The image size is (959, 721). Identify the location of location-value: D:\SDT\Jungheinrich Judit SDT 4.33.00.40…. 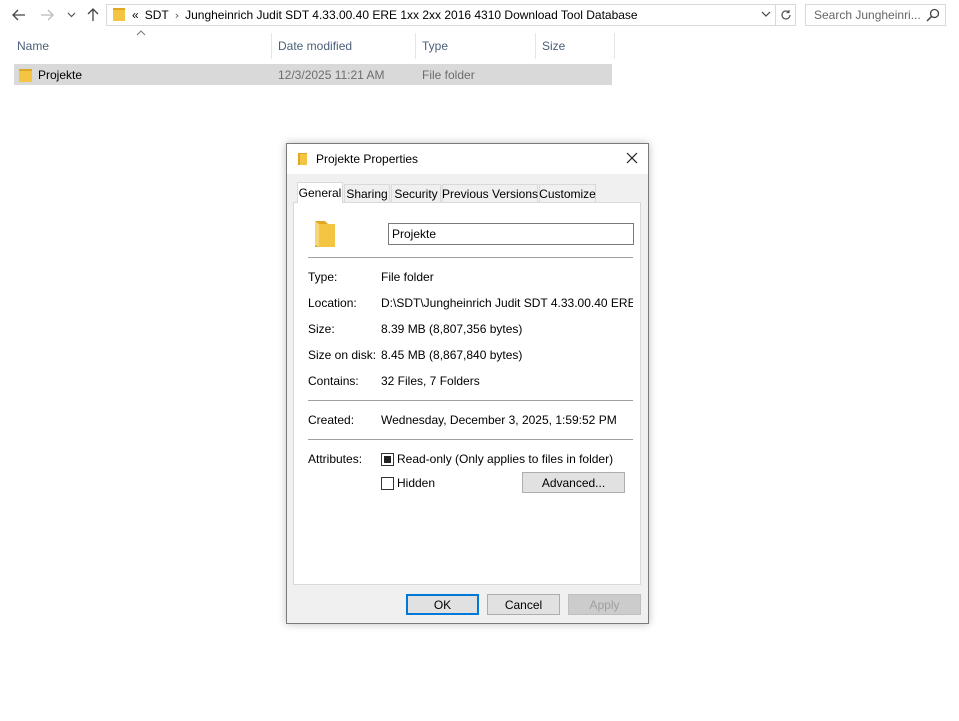
(507, 303).